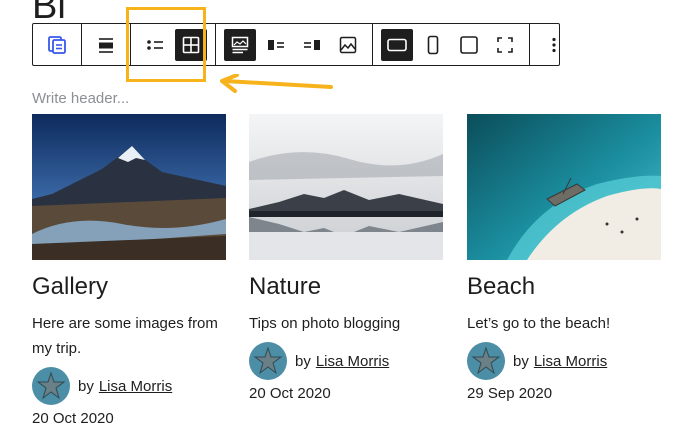 The width and height of the screenshot is (687, 443). I want to click on annotation-highlight-box, so click(166, 44).